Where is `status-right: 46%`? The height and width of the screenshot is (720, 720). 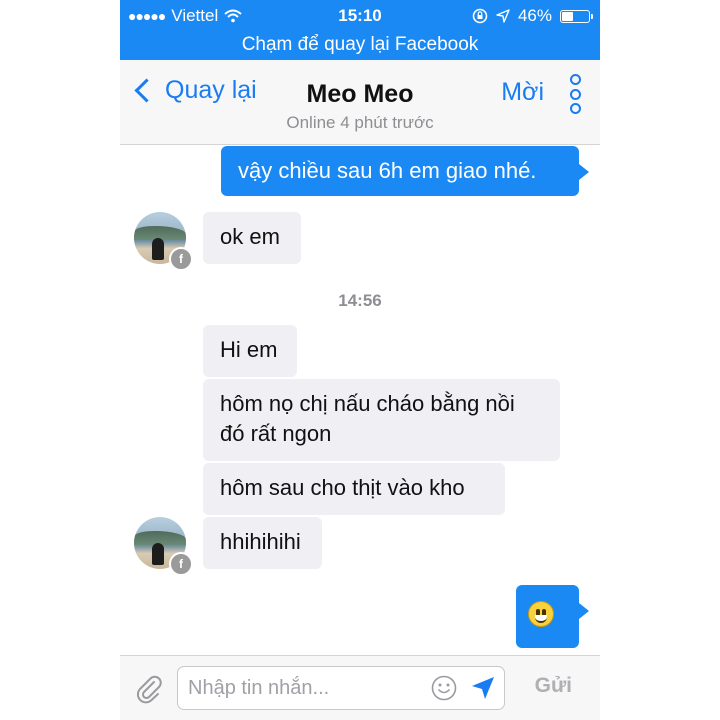 status-right: 46% is located at coordinates (532, 16).